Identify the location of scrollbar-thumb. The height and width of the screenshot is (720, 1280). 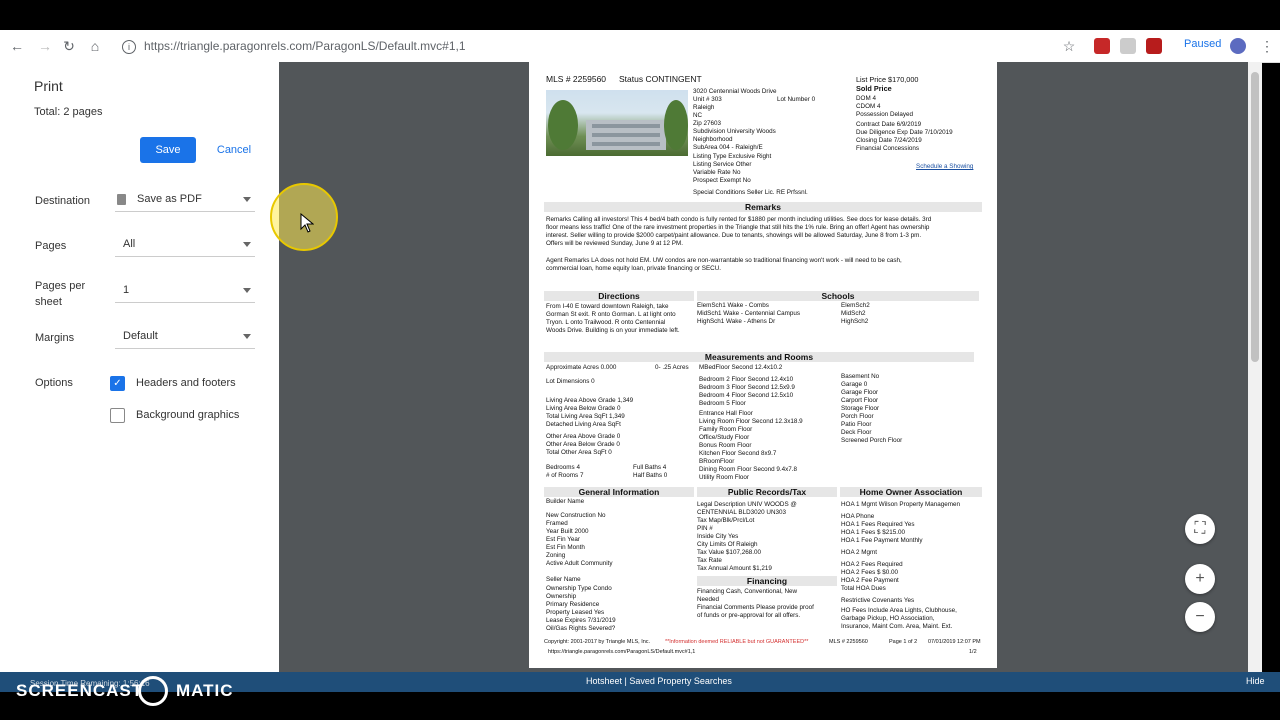
(1255, 217).